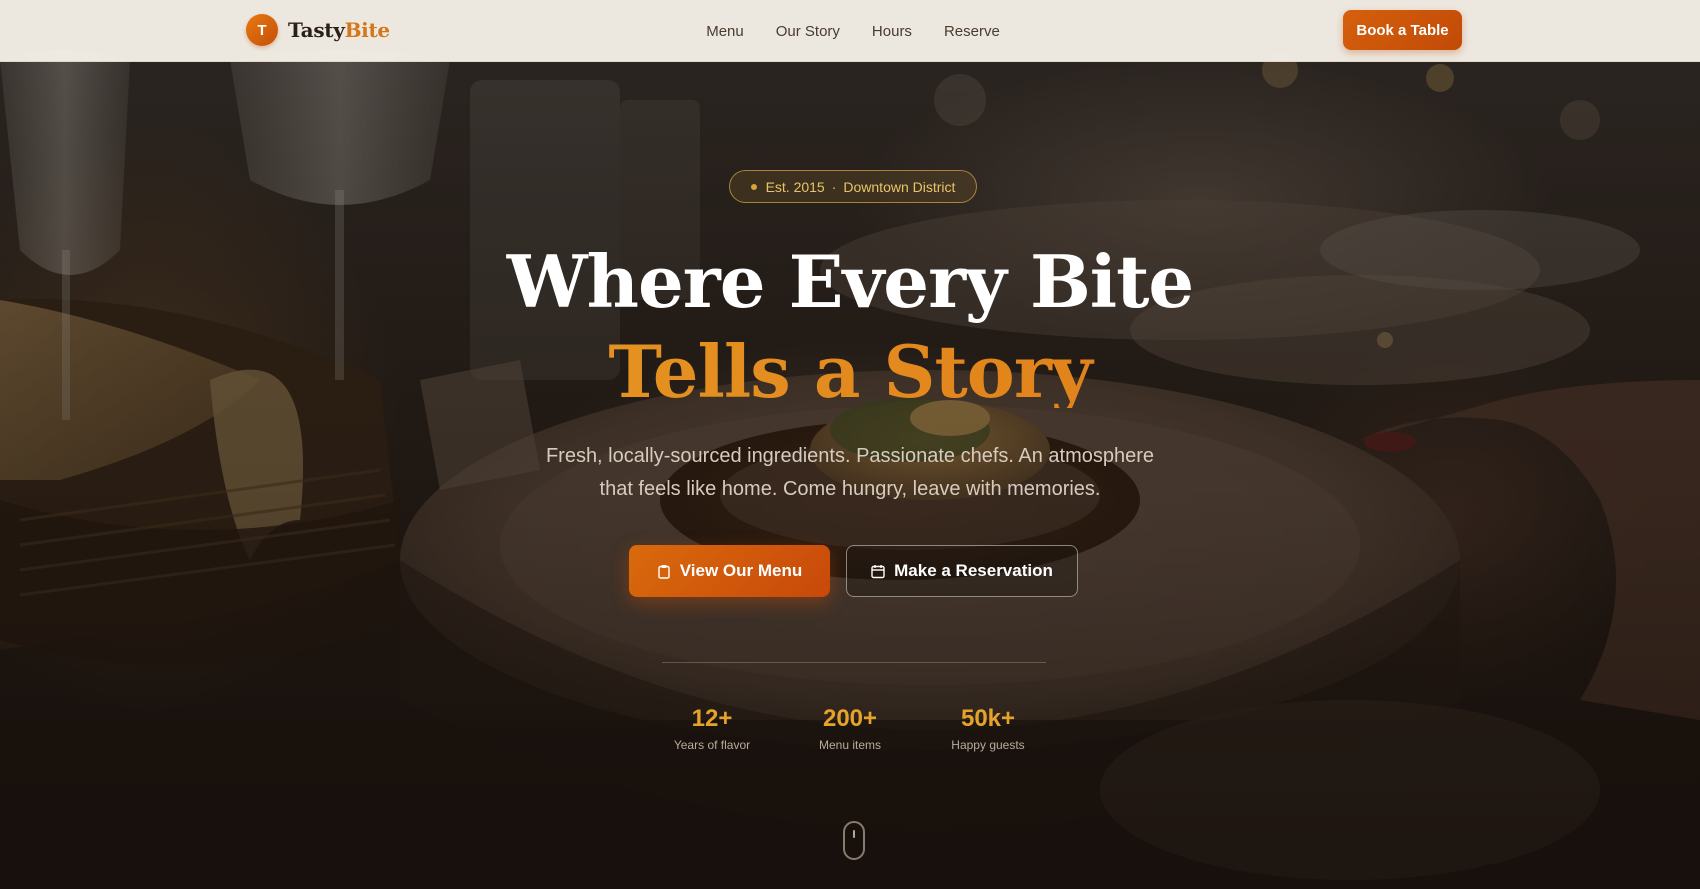 The height and width of the screenshot is (889, 1700). Describe the element at coordinates (899, 186) in the screenshot. I see `badge-location: Downtown District` at that location.